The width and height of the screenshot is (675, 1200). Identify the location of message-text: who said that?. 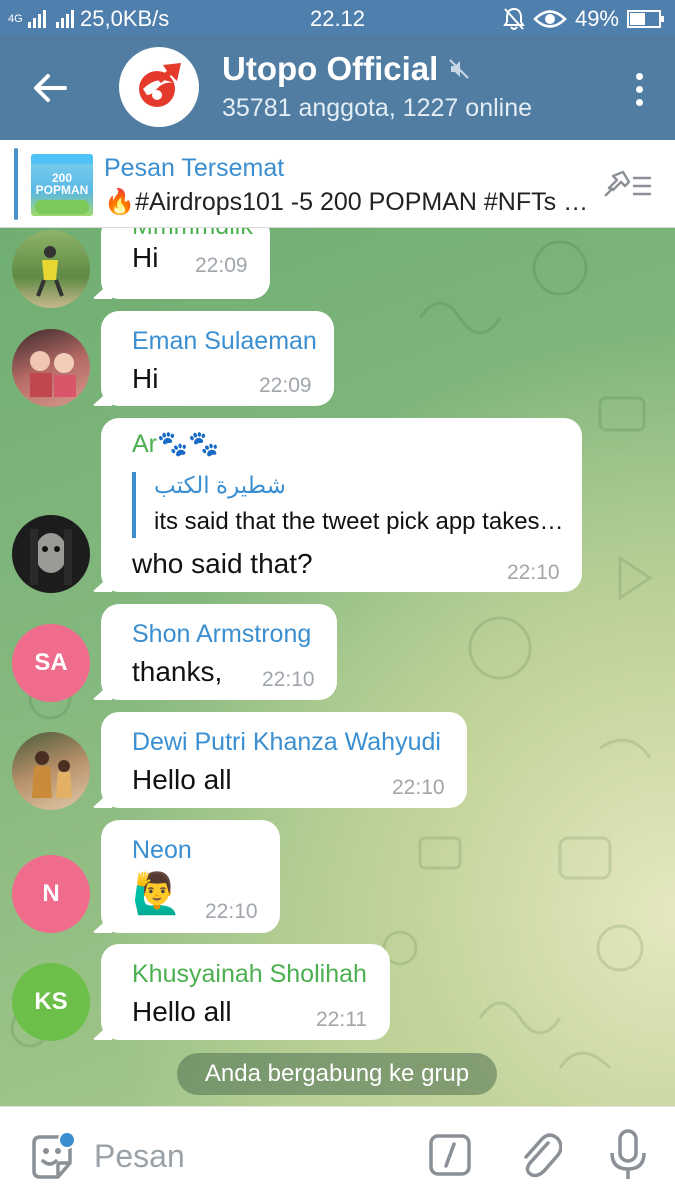
(222, 563).